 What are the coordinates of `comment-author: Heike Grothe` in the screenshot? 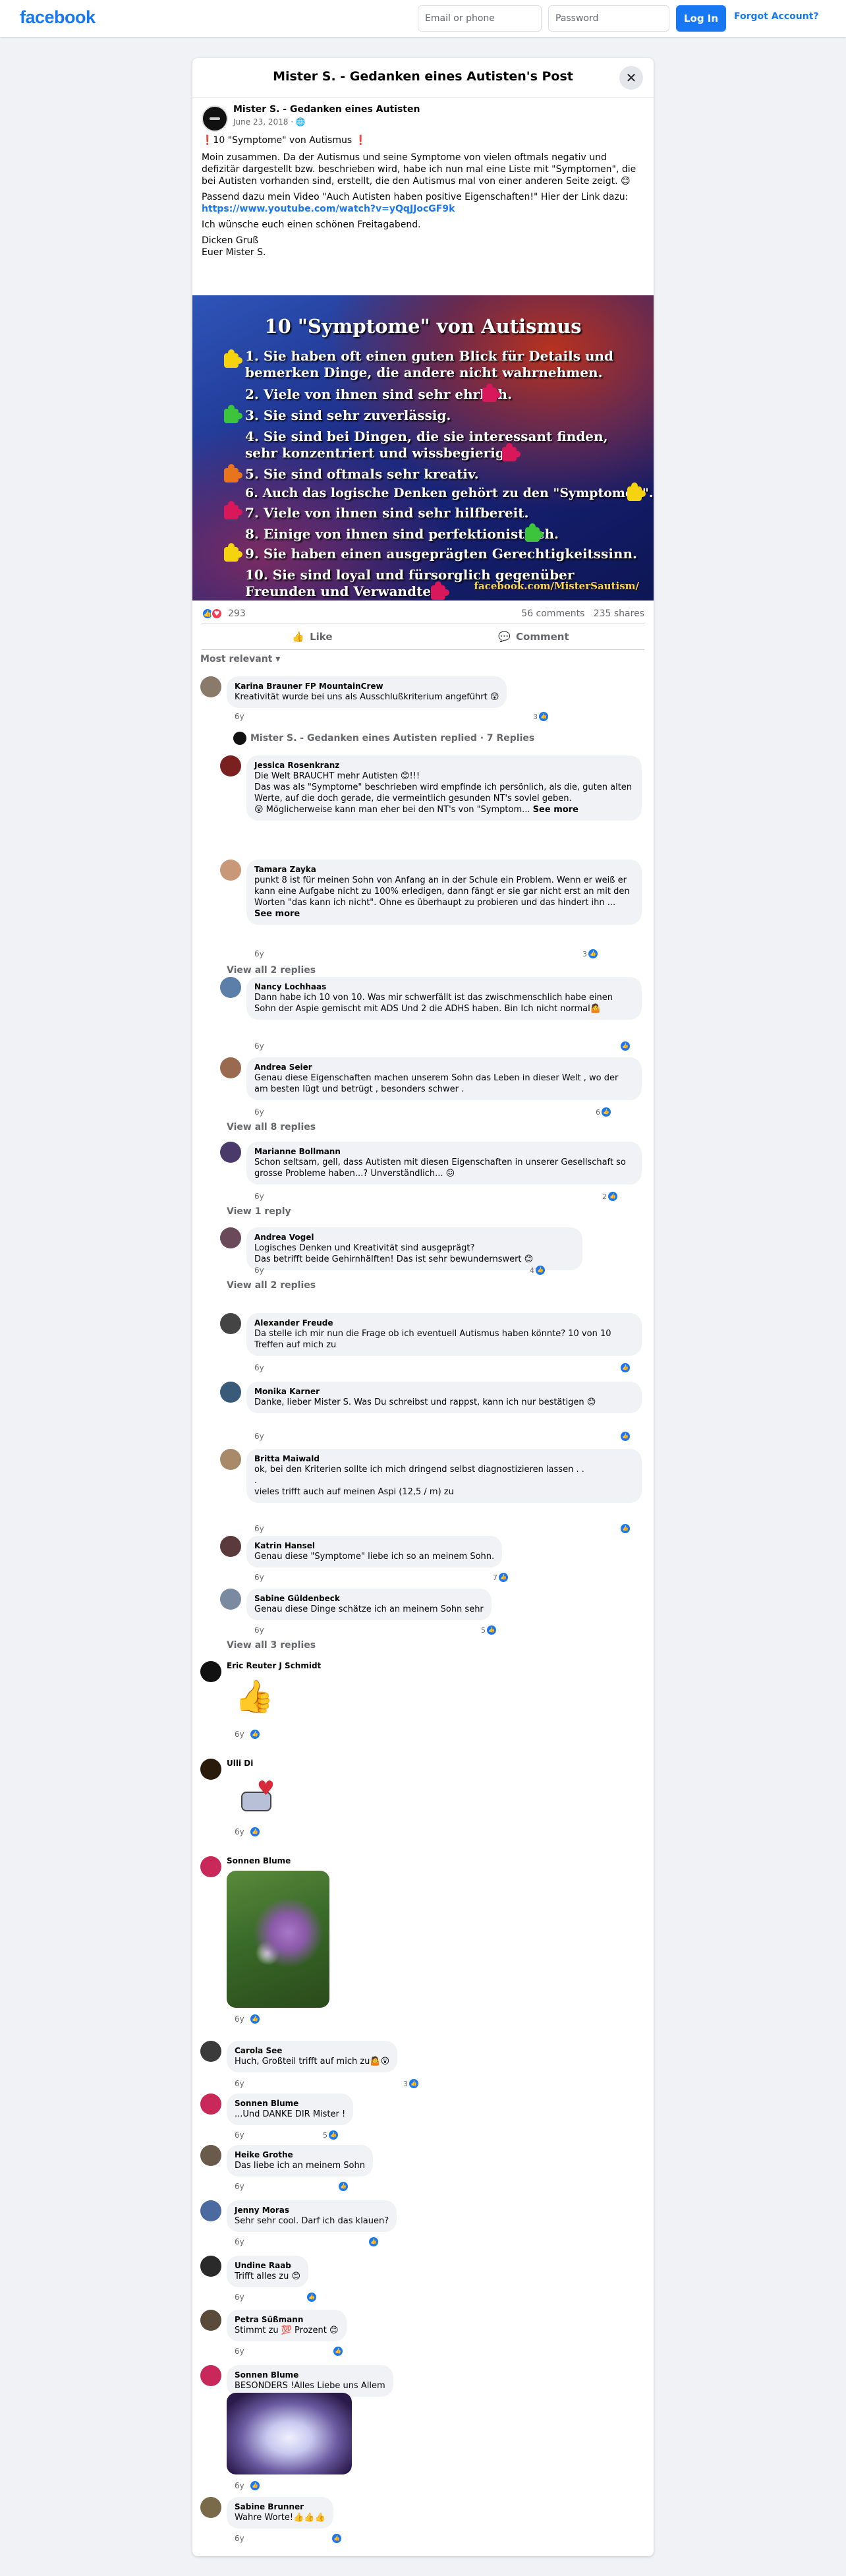 It's located at (300, 2155).